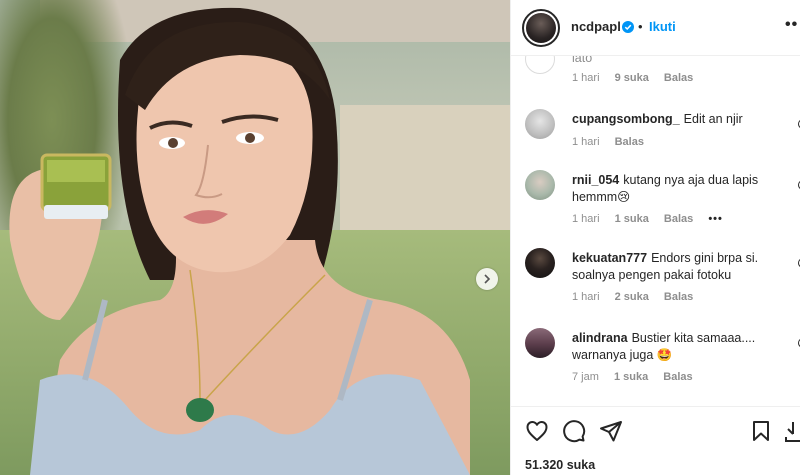  Describe the element at coordinates (655, 430) in the screenshot. I see `post-actions-bar` at that location.